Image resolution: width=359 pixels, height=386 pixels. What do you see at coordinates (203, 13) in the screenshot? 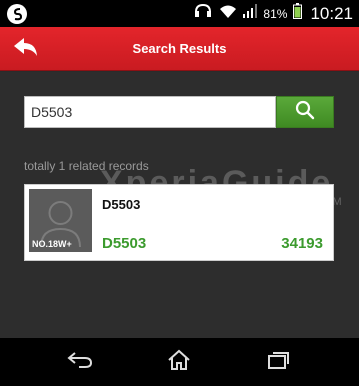
I see `headset-icon` at bounding box center [203, 13].